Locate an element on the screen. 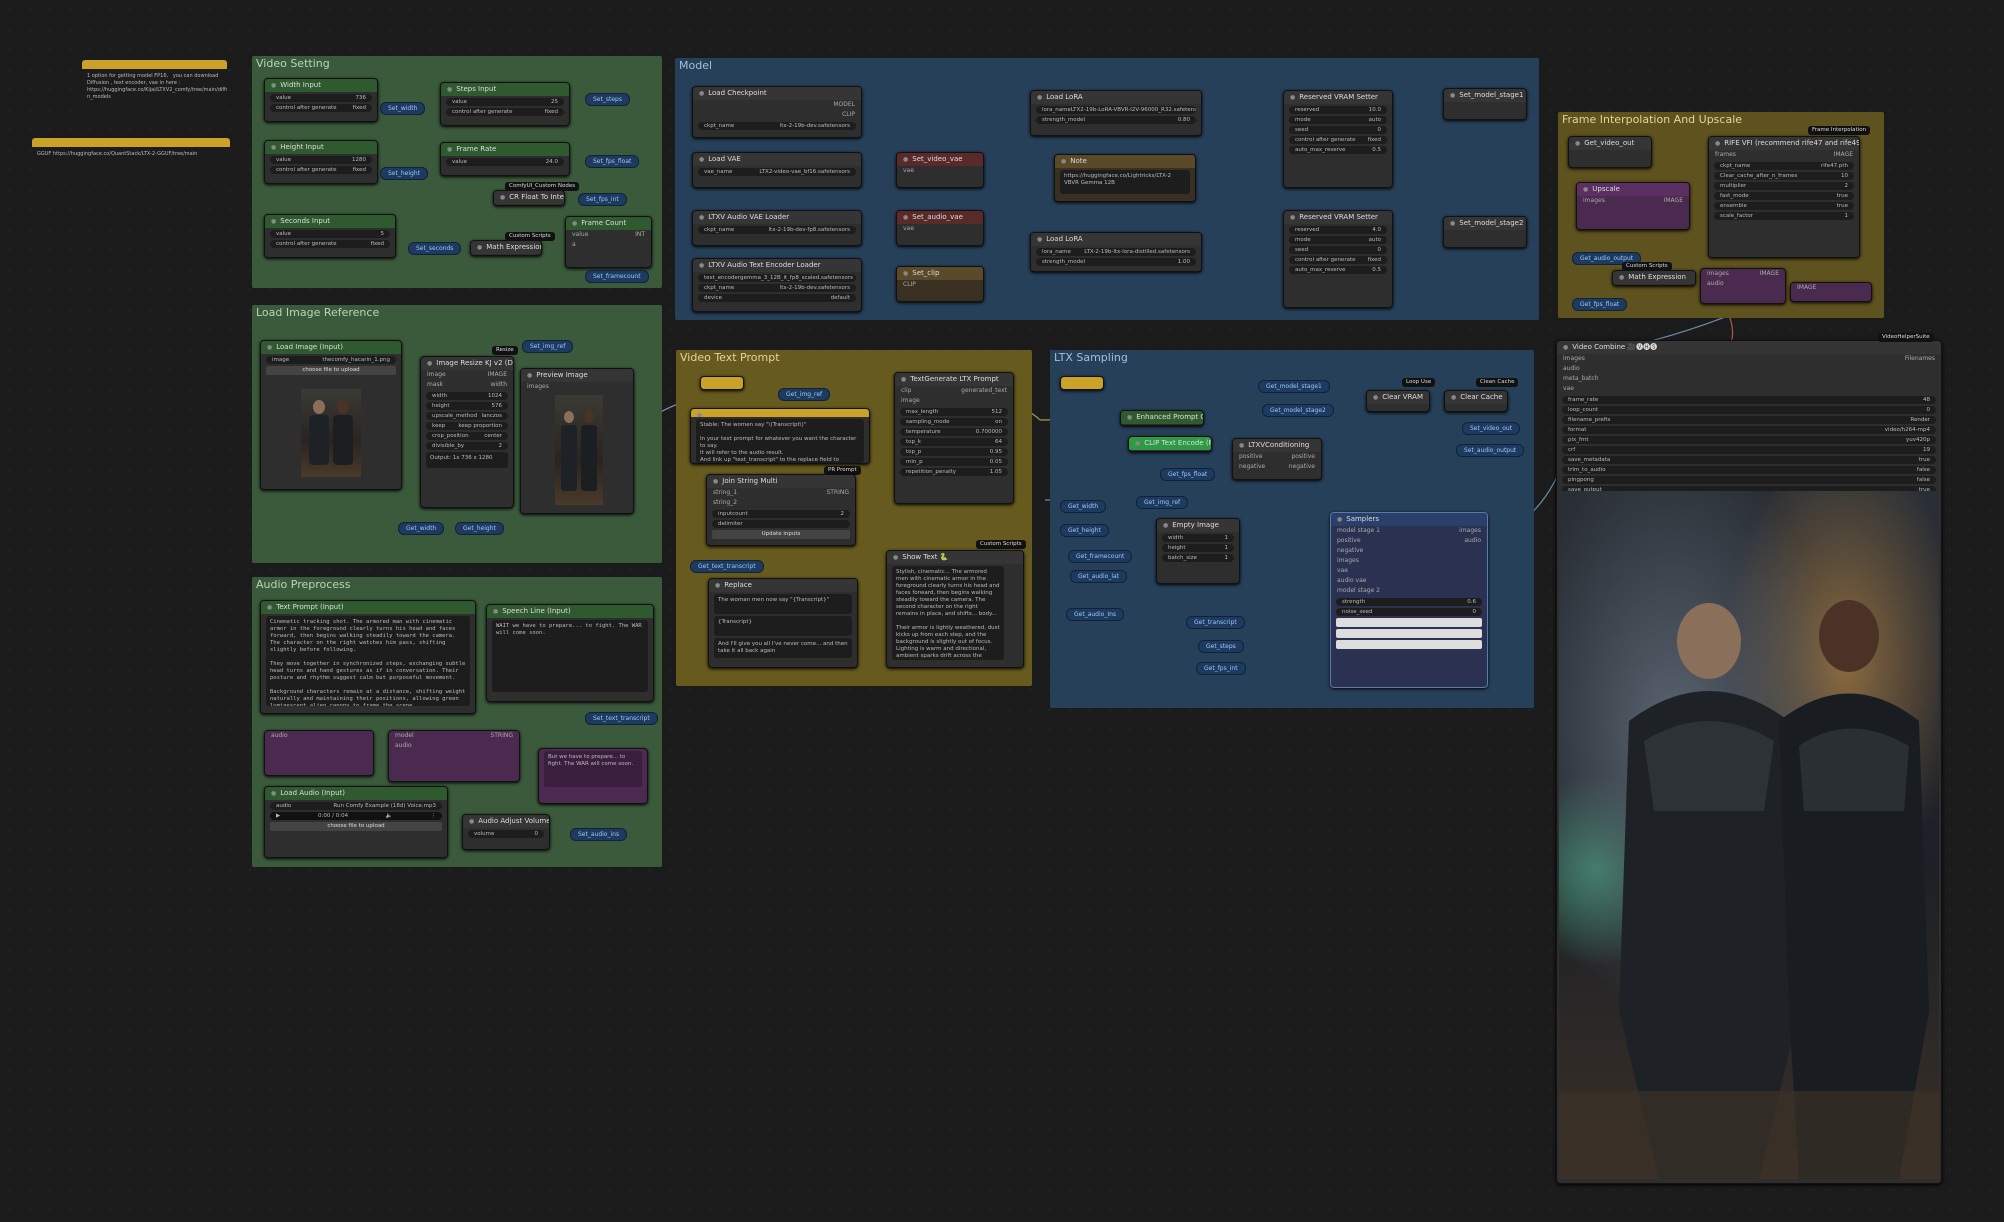 Image resolution: width=2004 pixels, height=1222 pixels. audio-file-widget: audio Run Comfy Example (18d) Voice.mp3 is located at coordinates (356, 806).